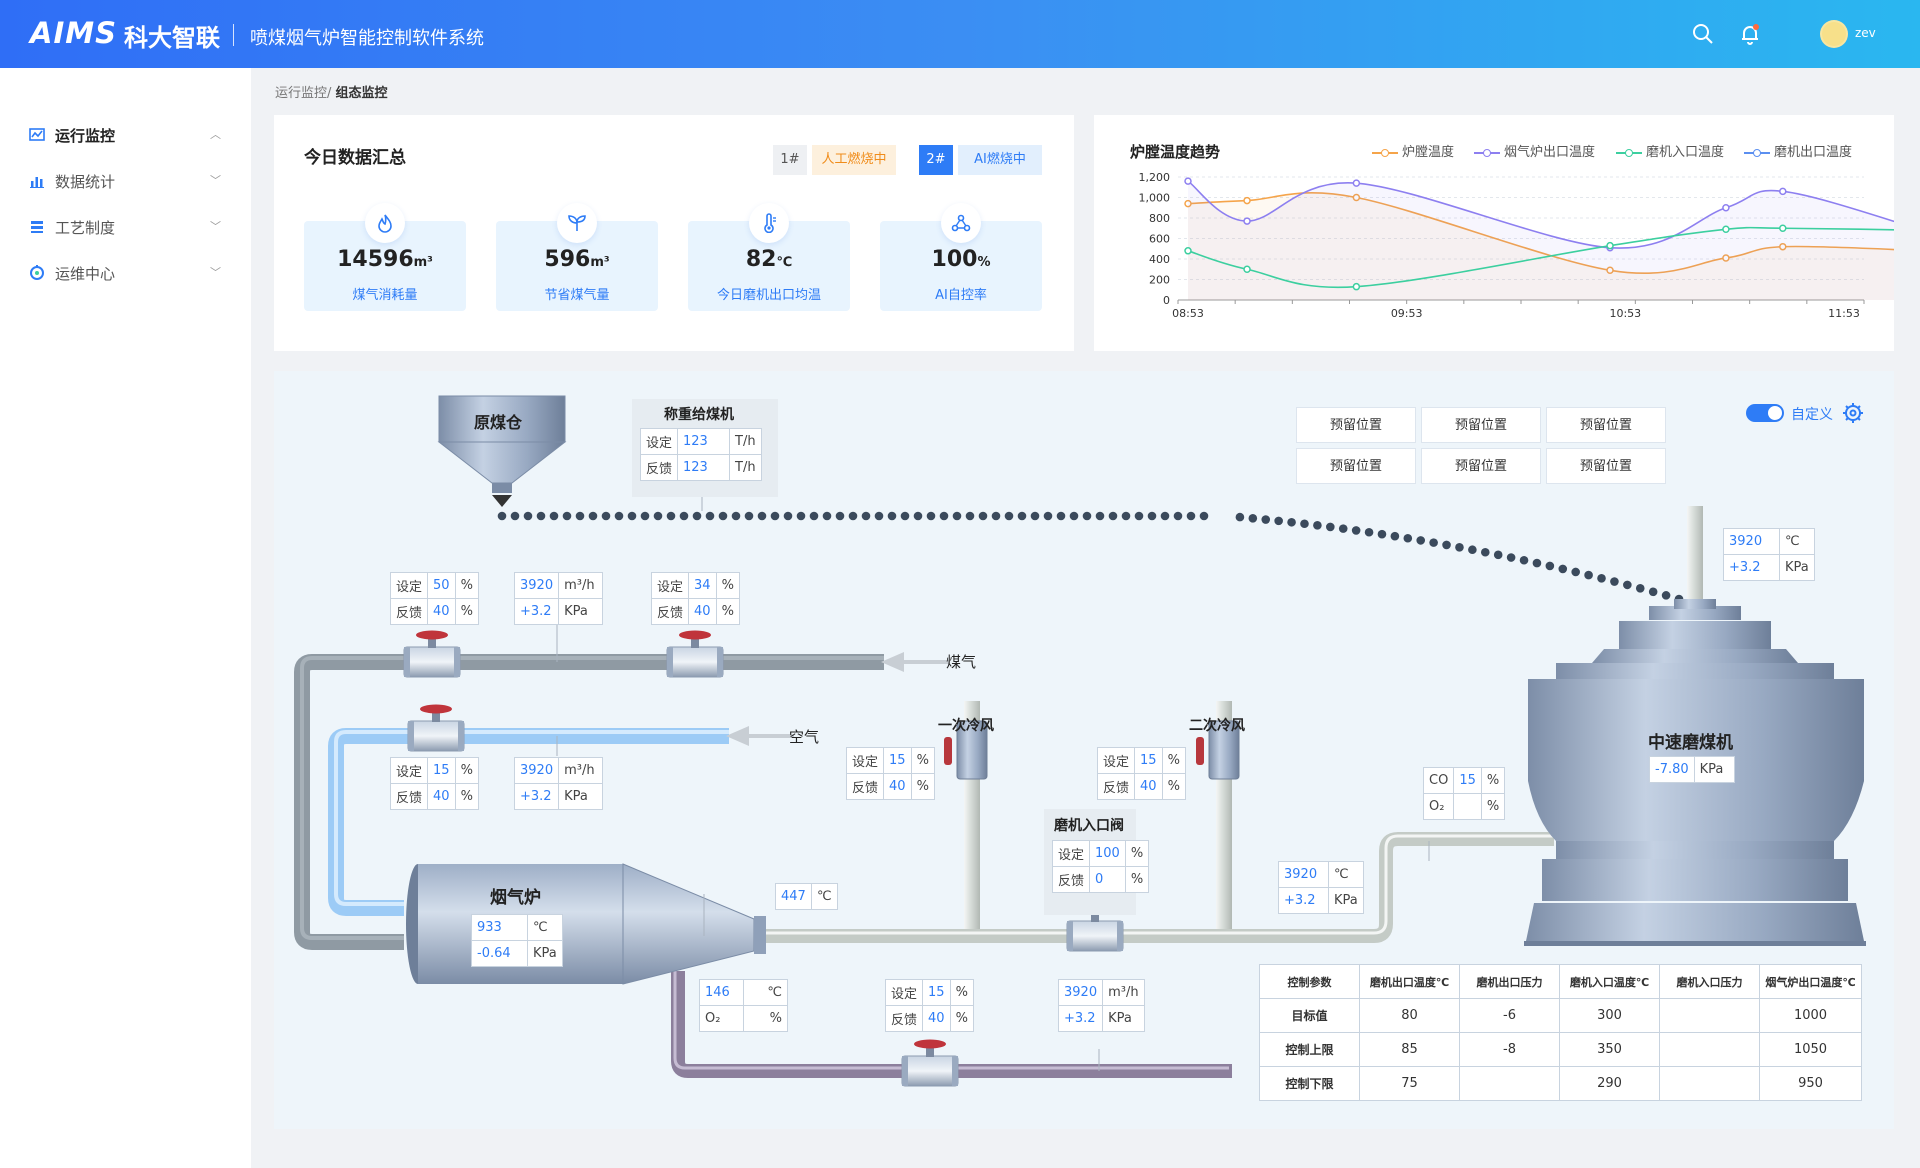 The height and width of the screenshot is (1168, 1920). I want to click on feedback-value: 40, so click(441, 611).